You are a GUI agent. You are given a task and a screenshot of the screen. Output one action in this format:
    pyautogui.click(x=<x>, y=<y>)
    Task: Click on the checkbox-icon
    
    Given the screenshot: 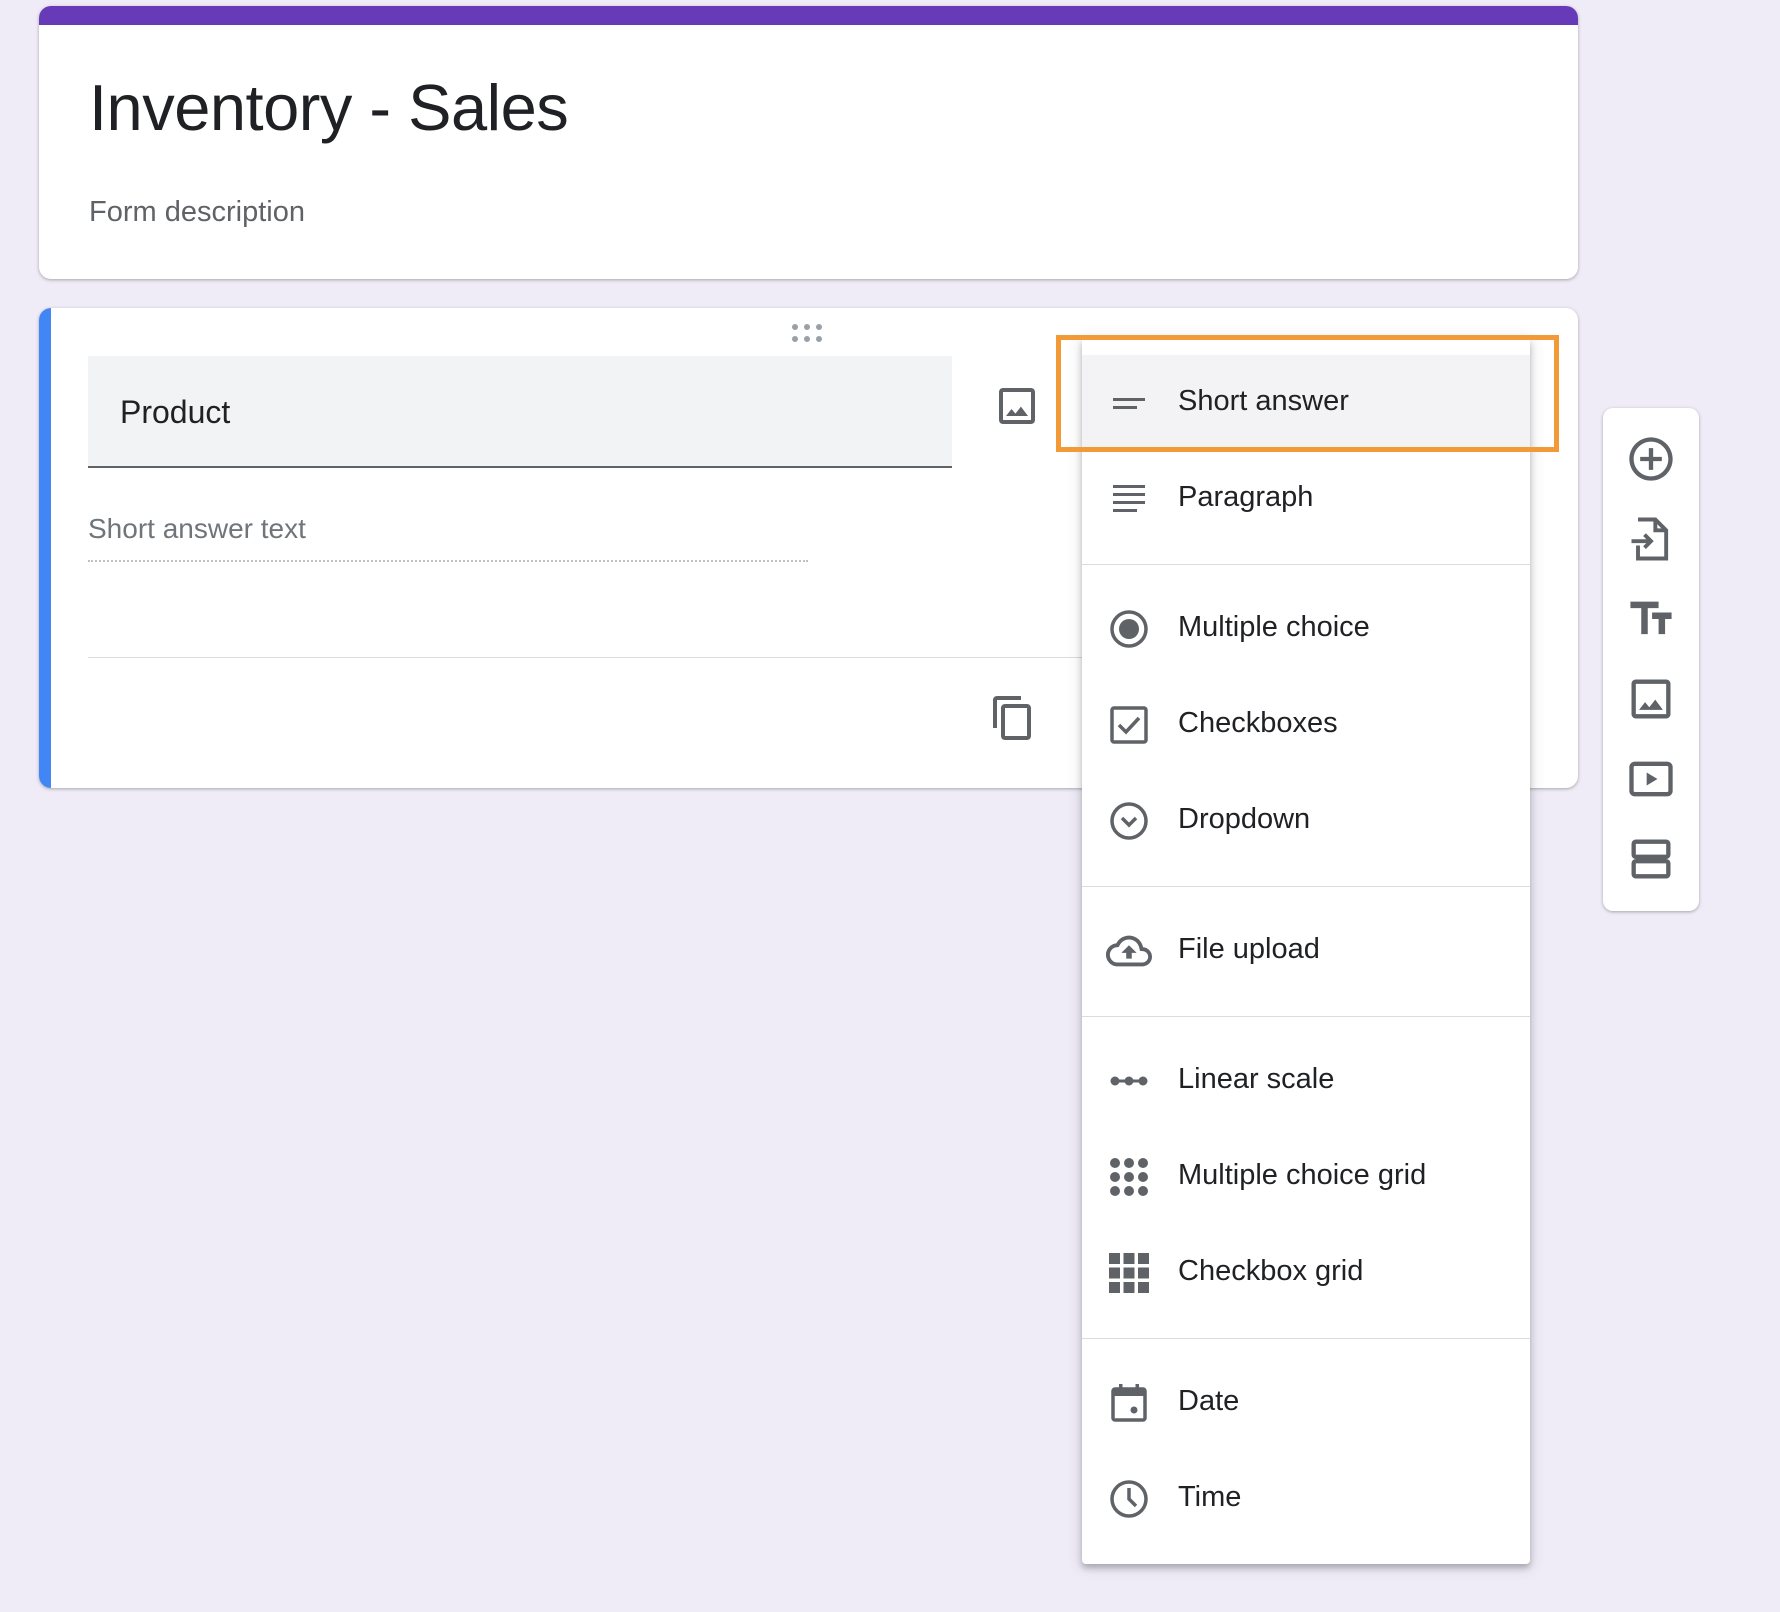 What is the action you would take?
    pyautogui.click(x=1129, y=725)
    